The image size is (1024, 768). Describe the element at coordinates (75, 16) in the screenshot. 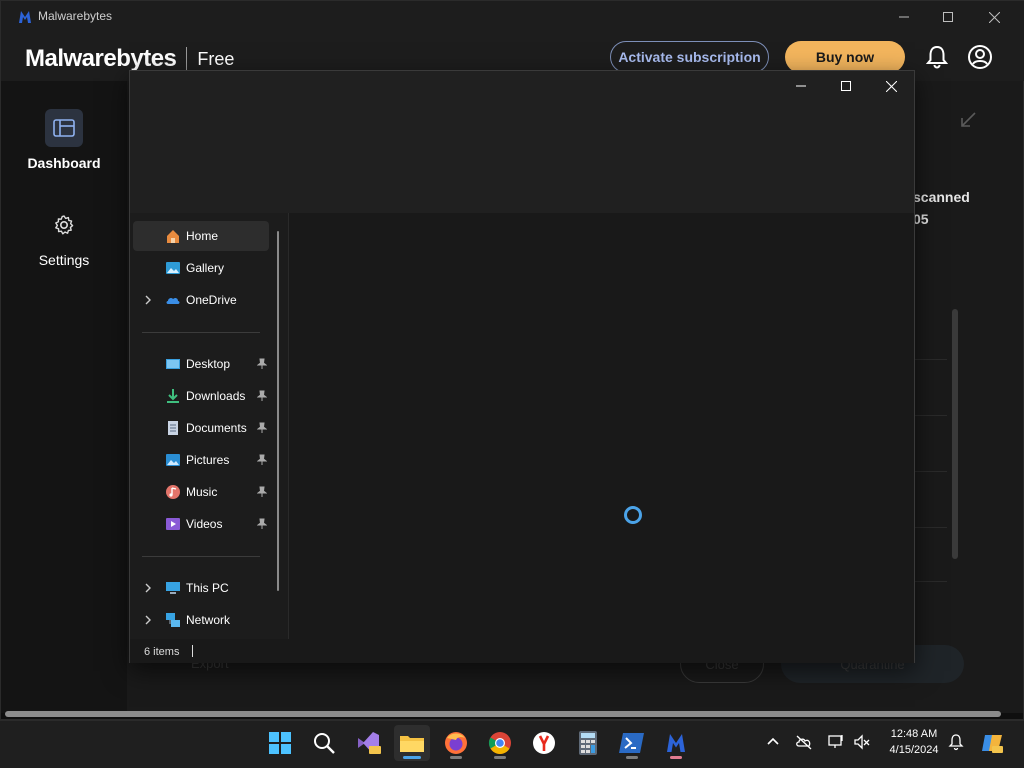

I see `window-title: Malwarebytes` at that location.